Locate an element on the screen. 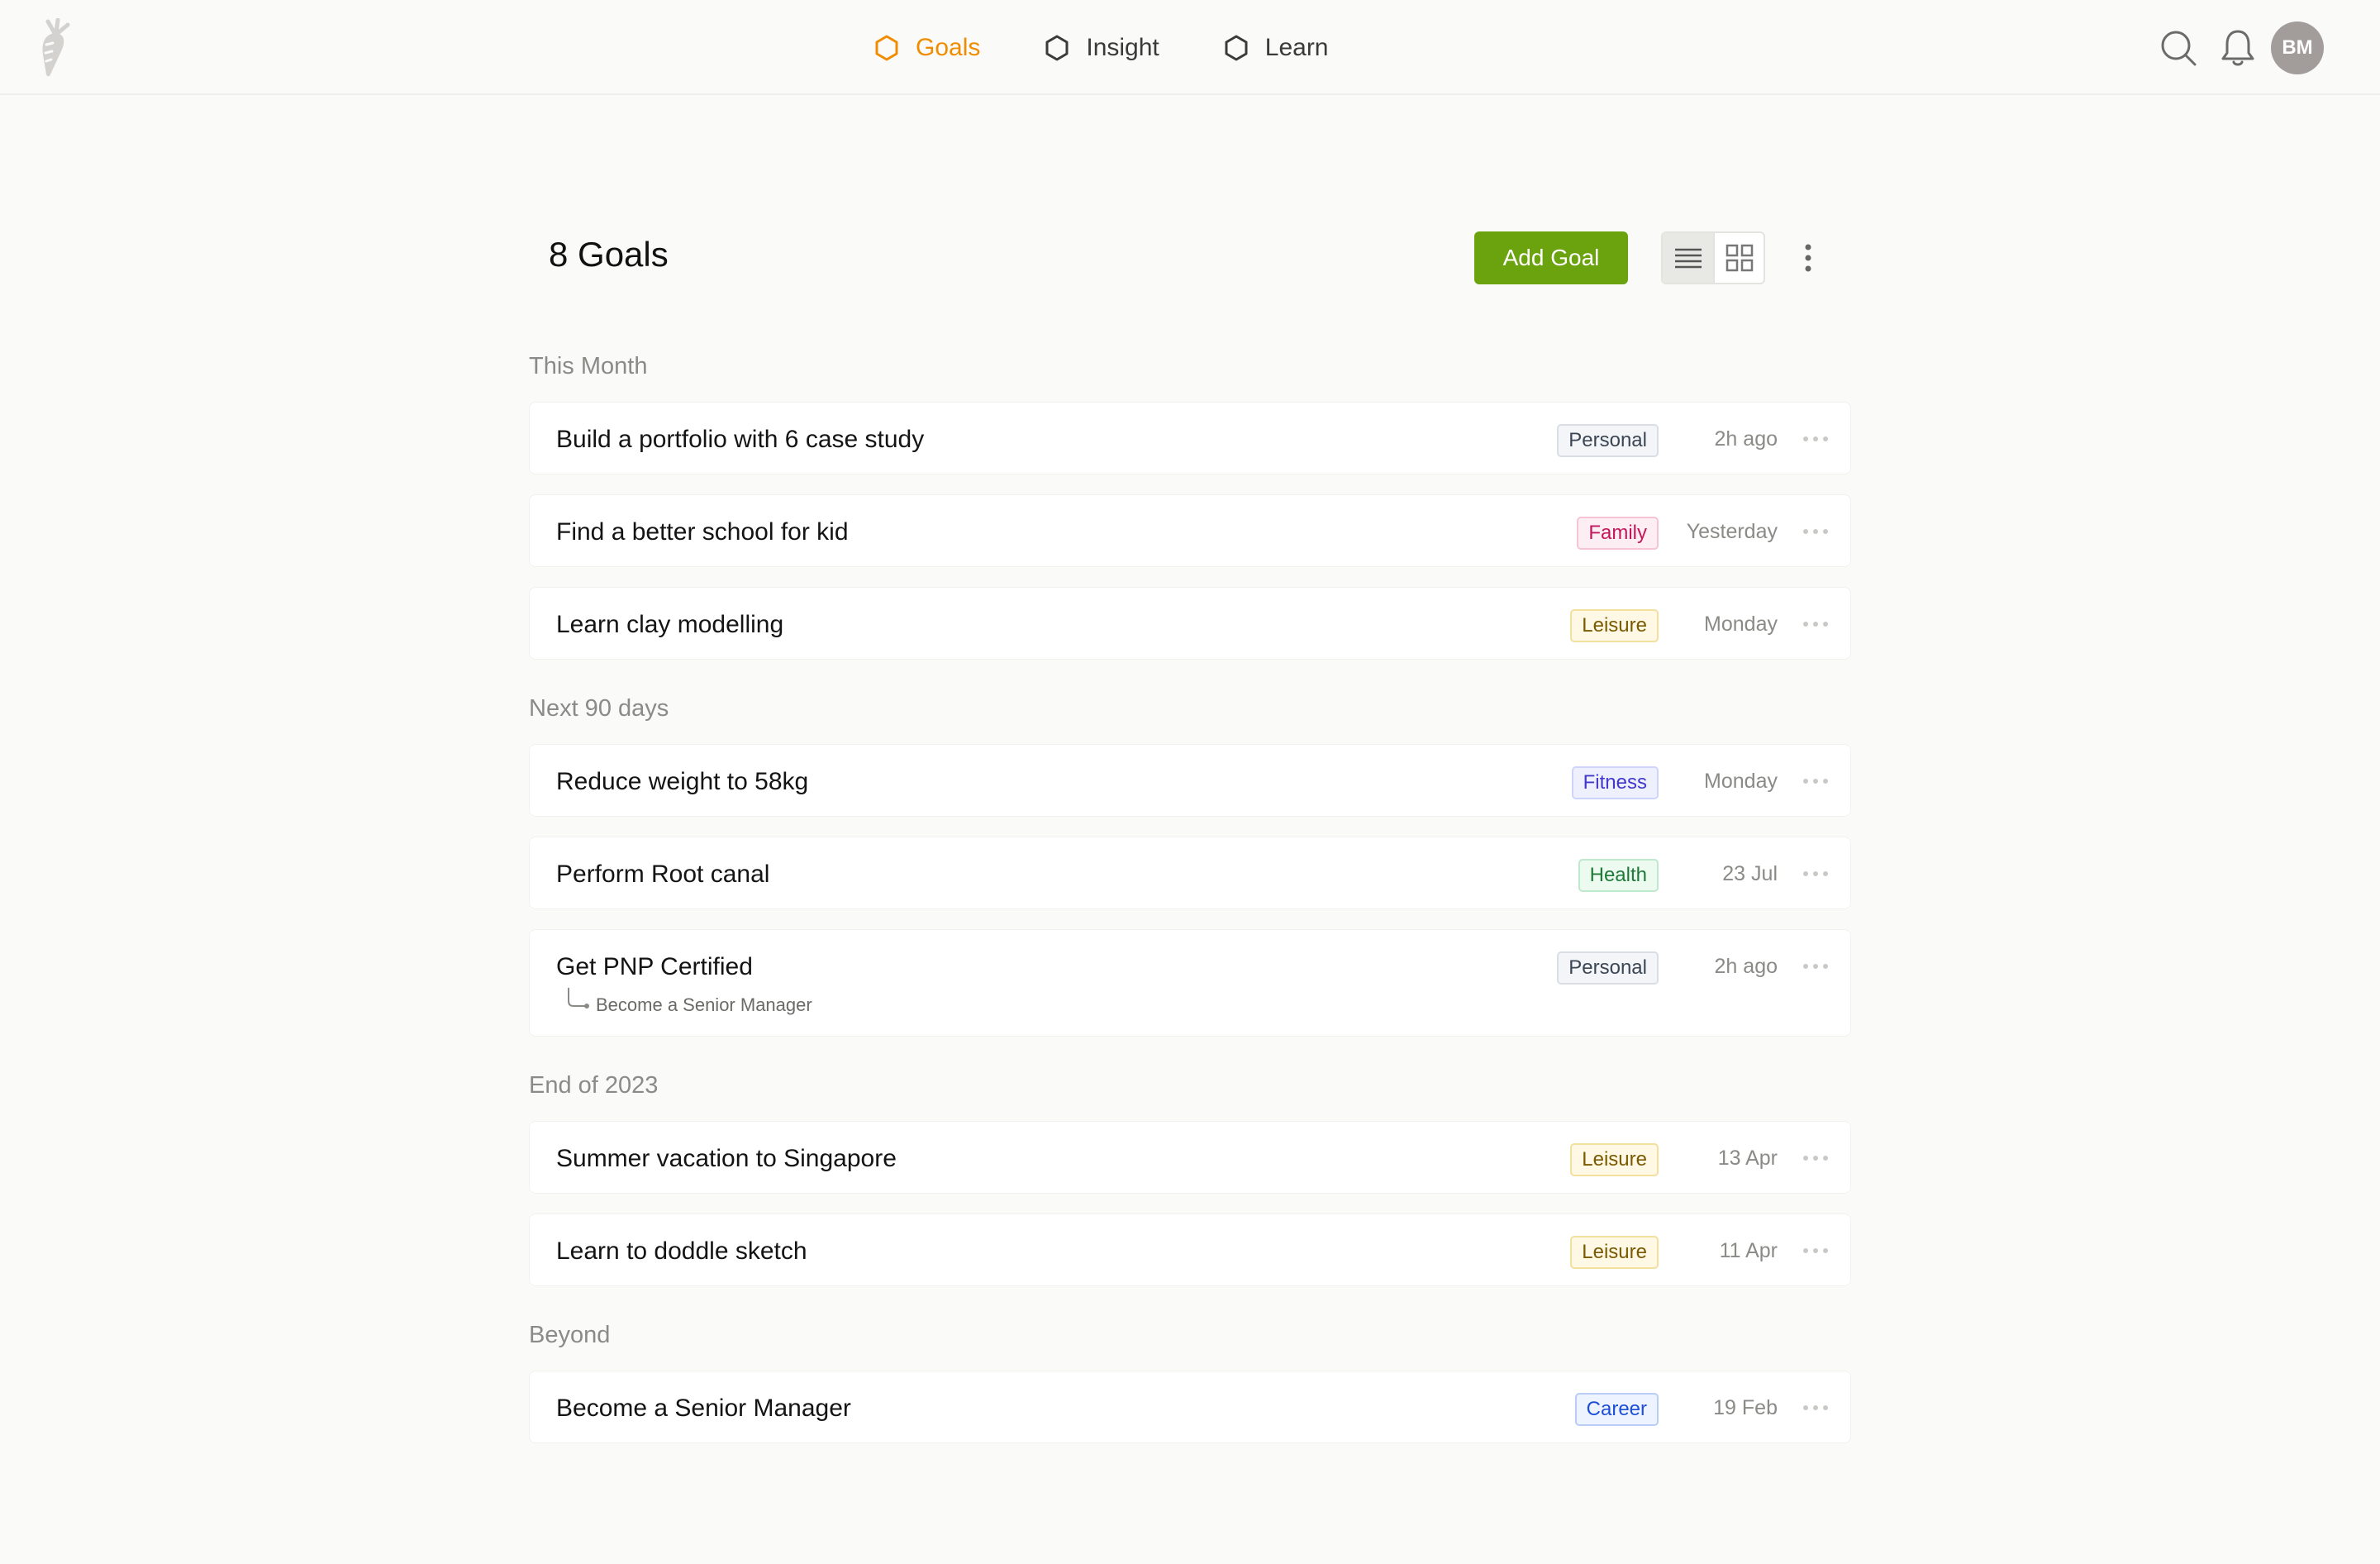  view-toggle is located at coordinates (1713, 257).